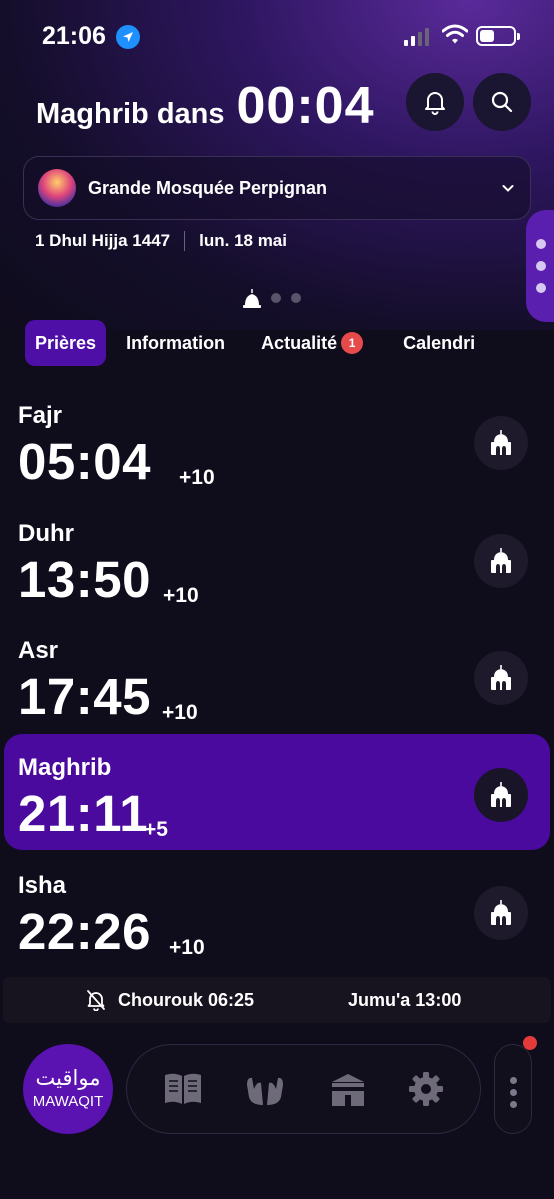 This screenshot has width=554, height=1199. Describe the element at coordinates (455, 37) in the screenshot. I see `wifi-icon` at that location.